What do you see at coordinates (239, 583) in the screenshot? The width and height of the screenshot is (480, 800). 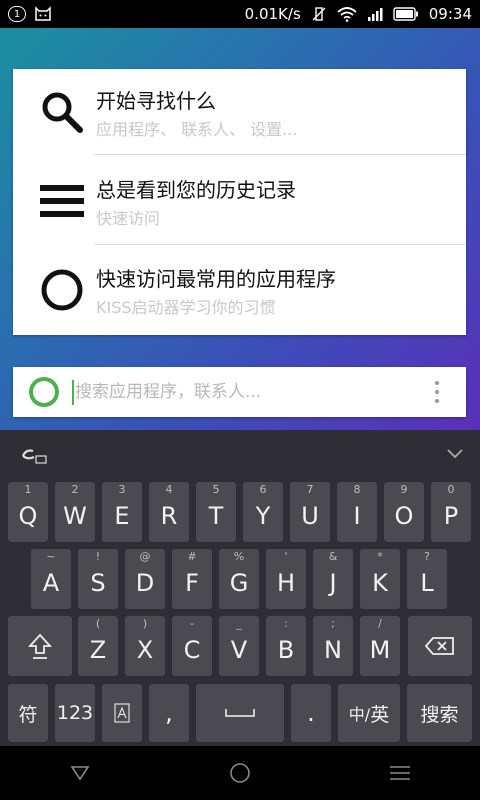 I see `key-label: G` at bounding box center [239, 583].